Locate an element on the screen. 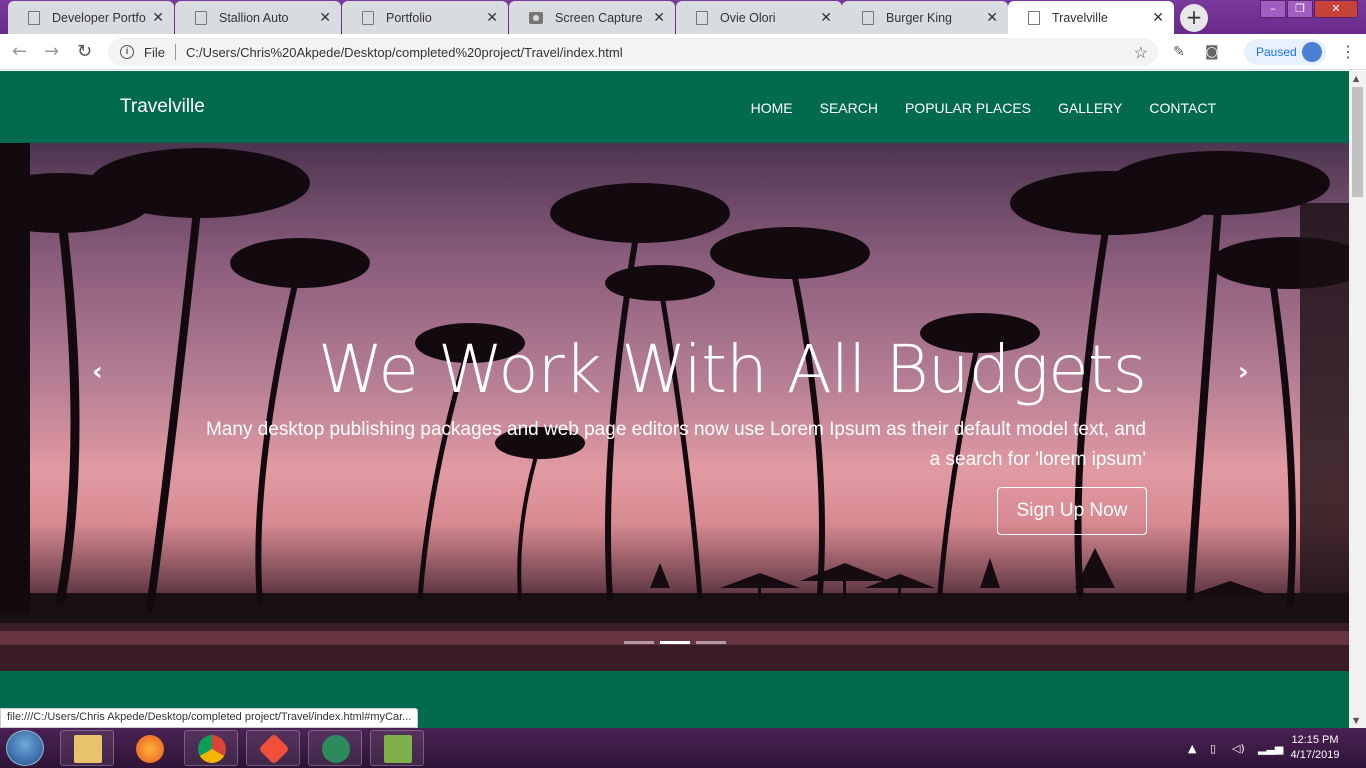  git-button is located at coordinates (273, 748).